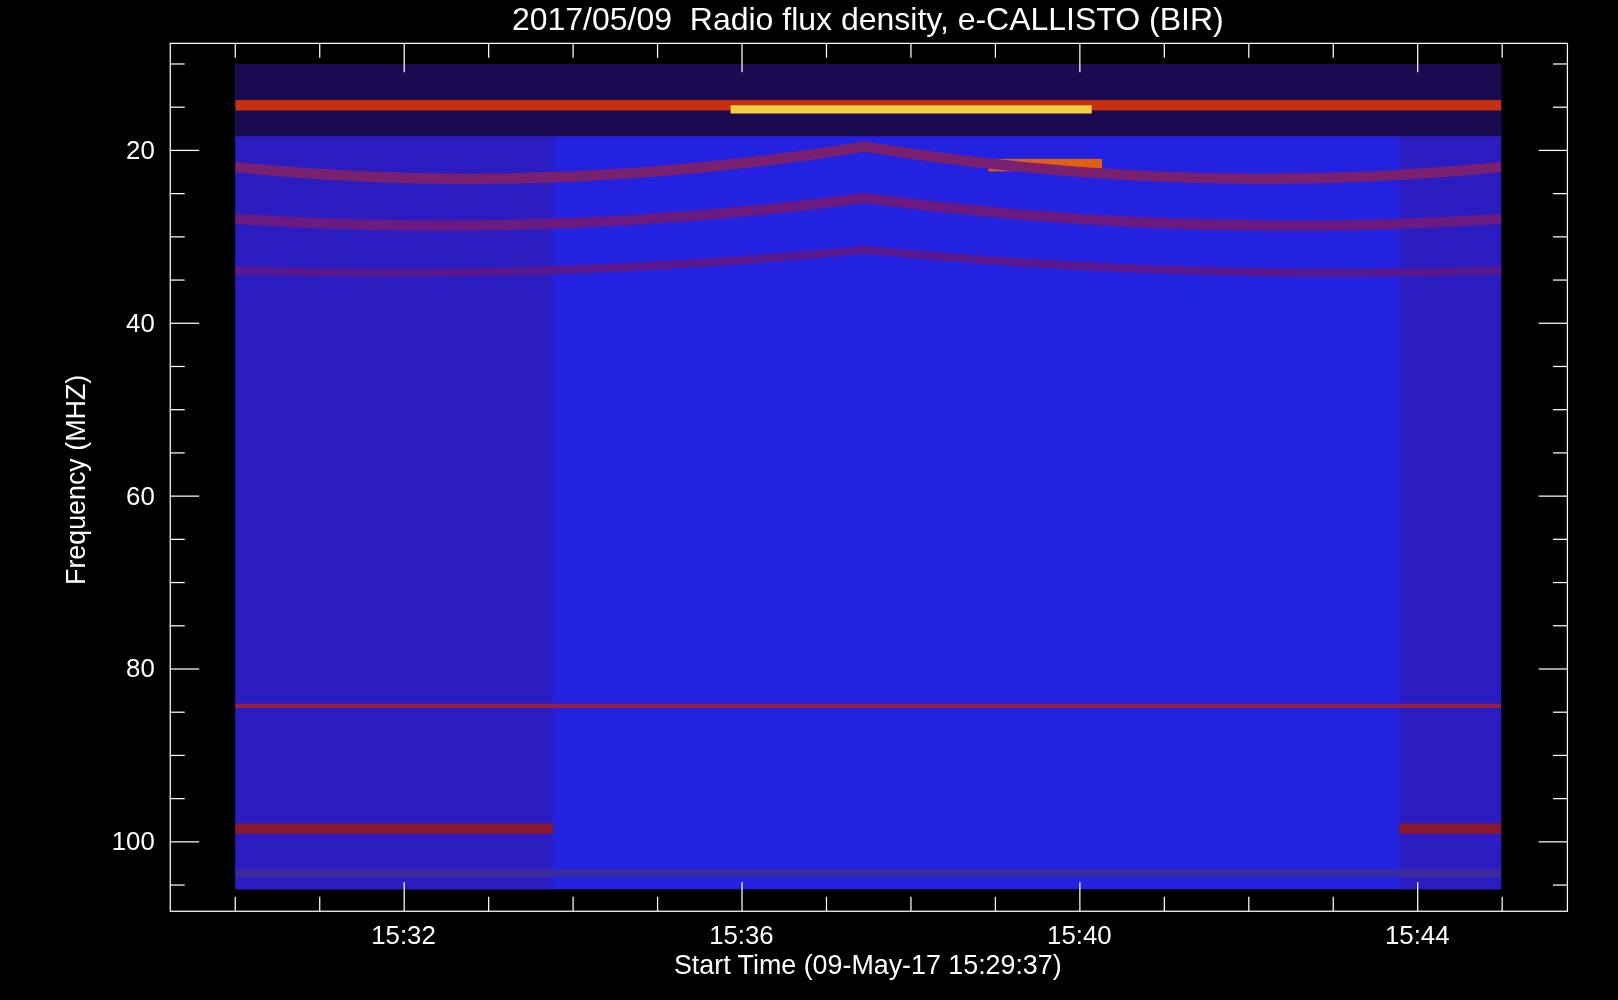 The image size is (1618, 1000). I want to click on tick-label: 100, so click(133, 841).